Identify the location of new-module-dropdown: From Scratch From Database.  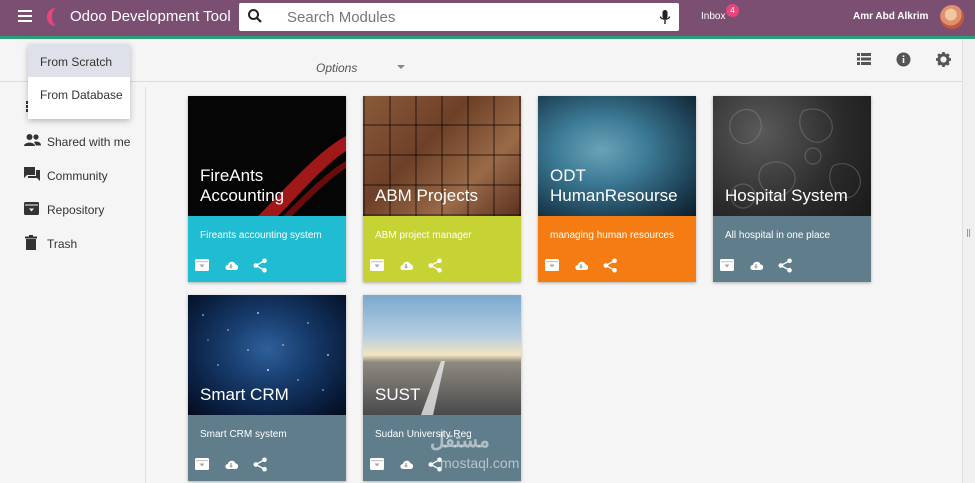
(79, 81).